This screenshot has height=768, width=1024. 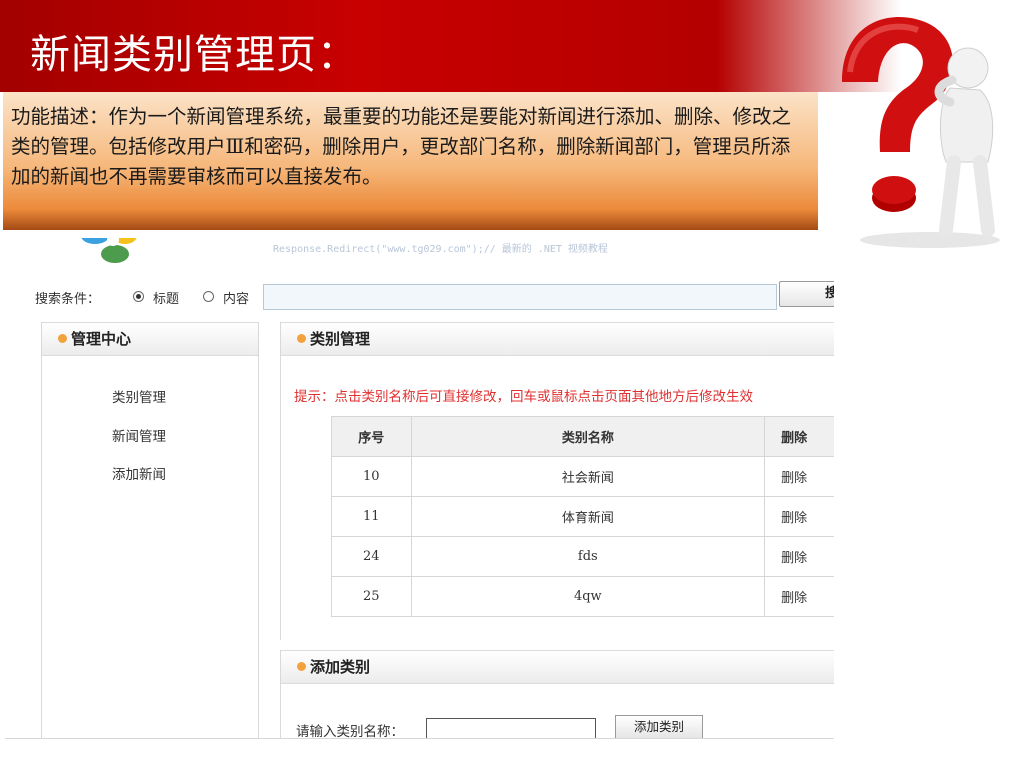 What do you see at coordinates (150, 339) in the screenshot?
I see `sidebar-header: 管理中心` at bounding box center [150, 339].